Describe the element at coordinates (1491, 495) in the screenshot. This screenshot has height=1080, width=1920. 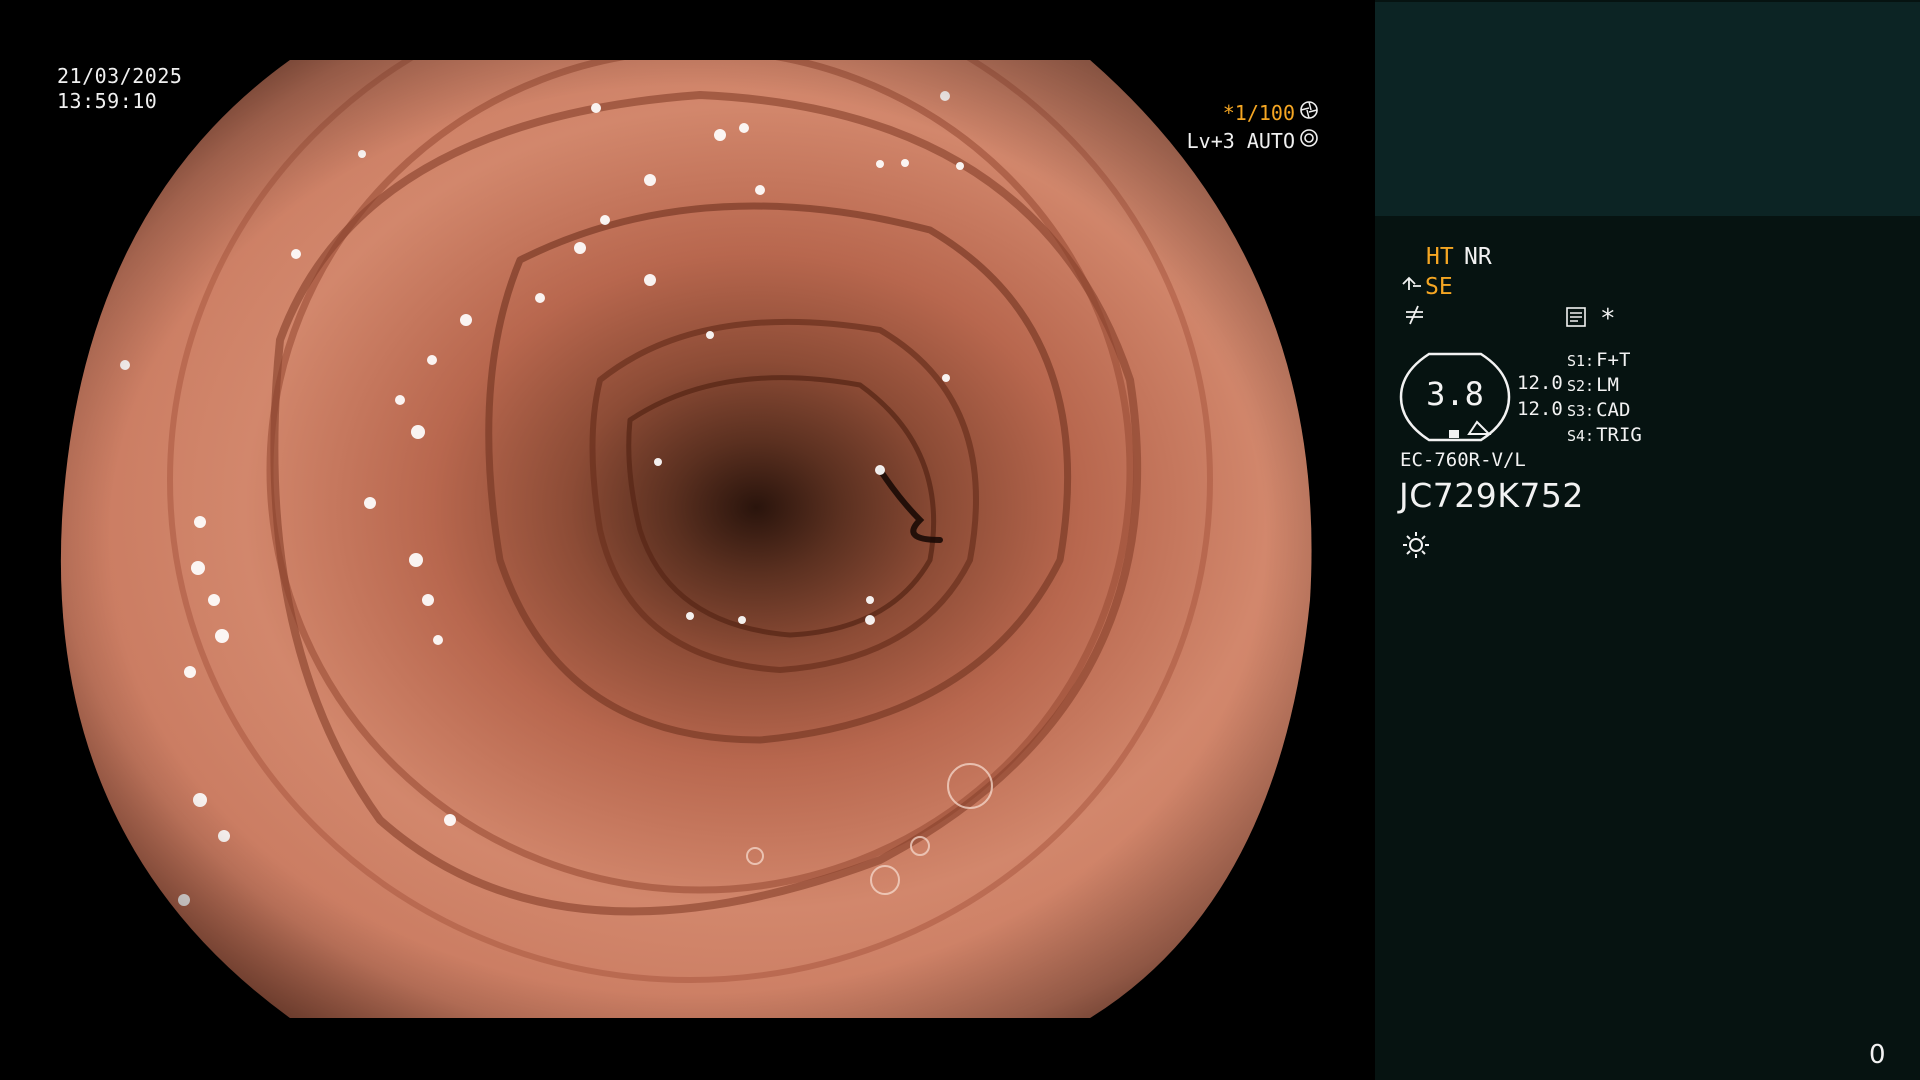
I see `scope-serial-number: JC729K752` at that location.